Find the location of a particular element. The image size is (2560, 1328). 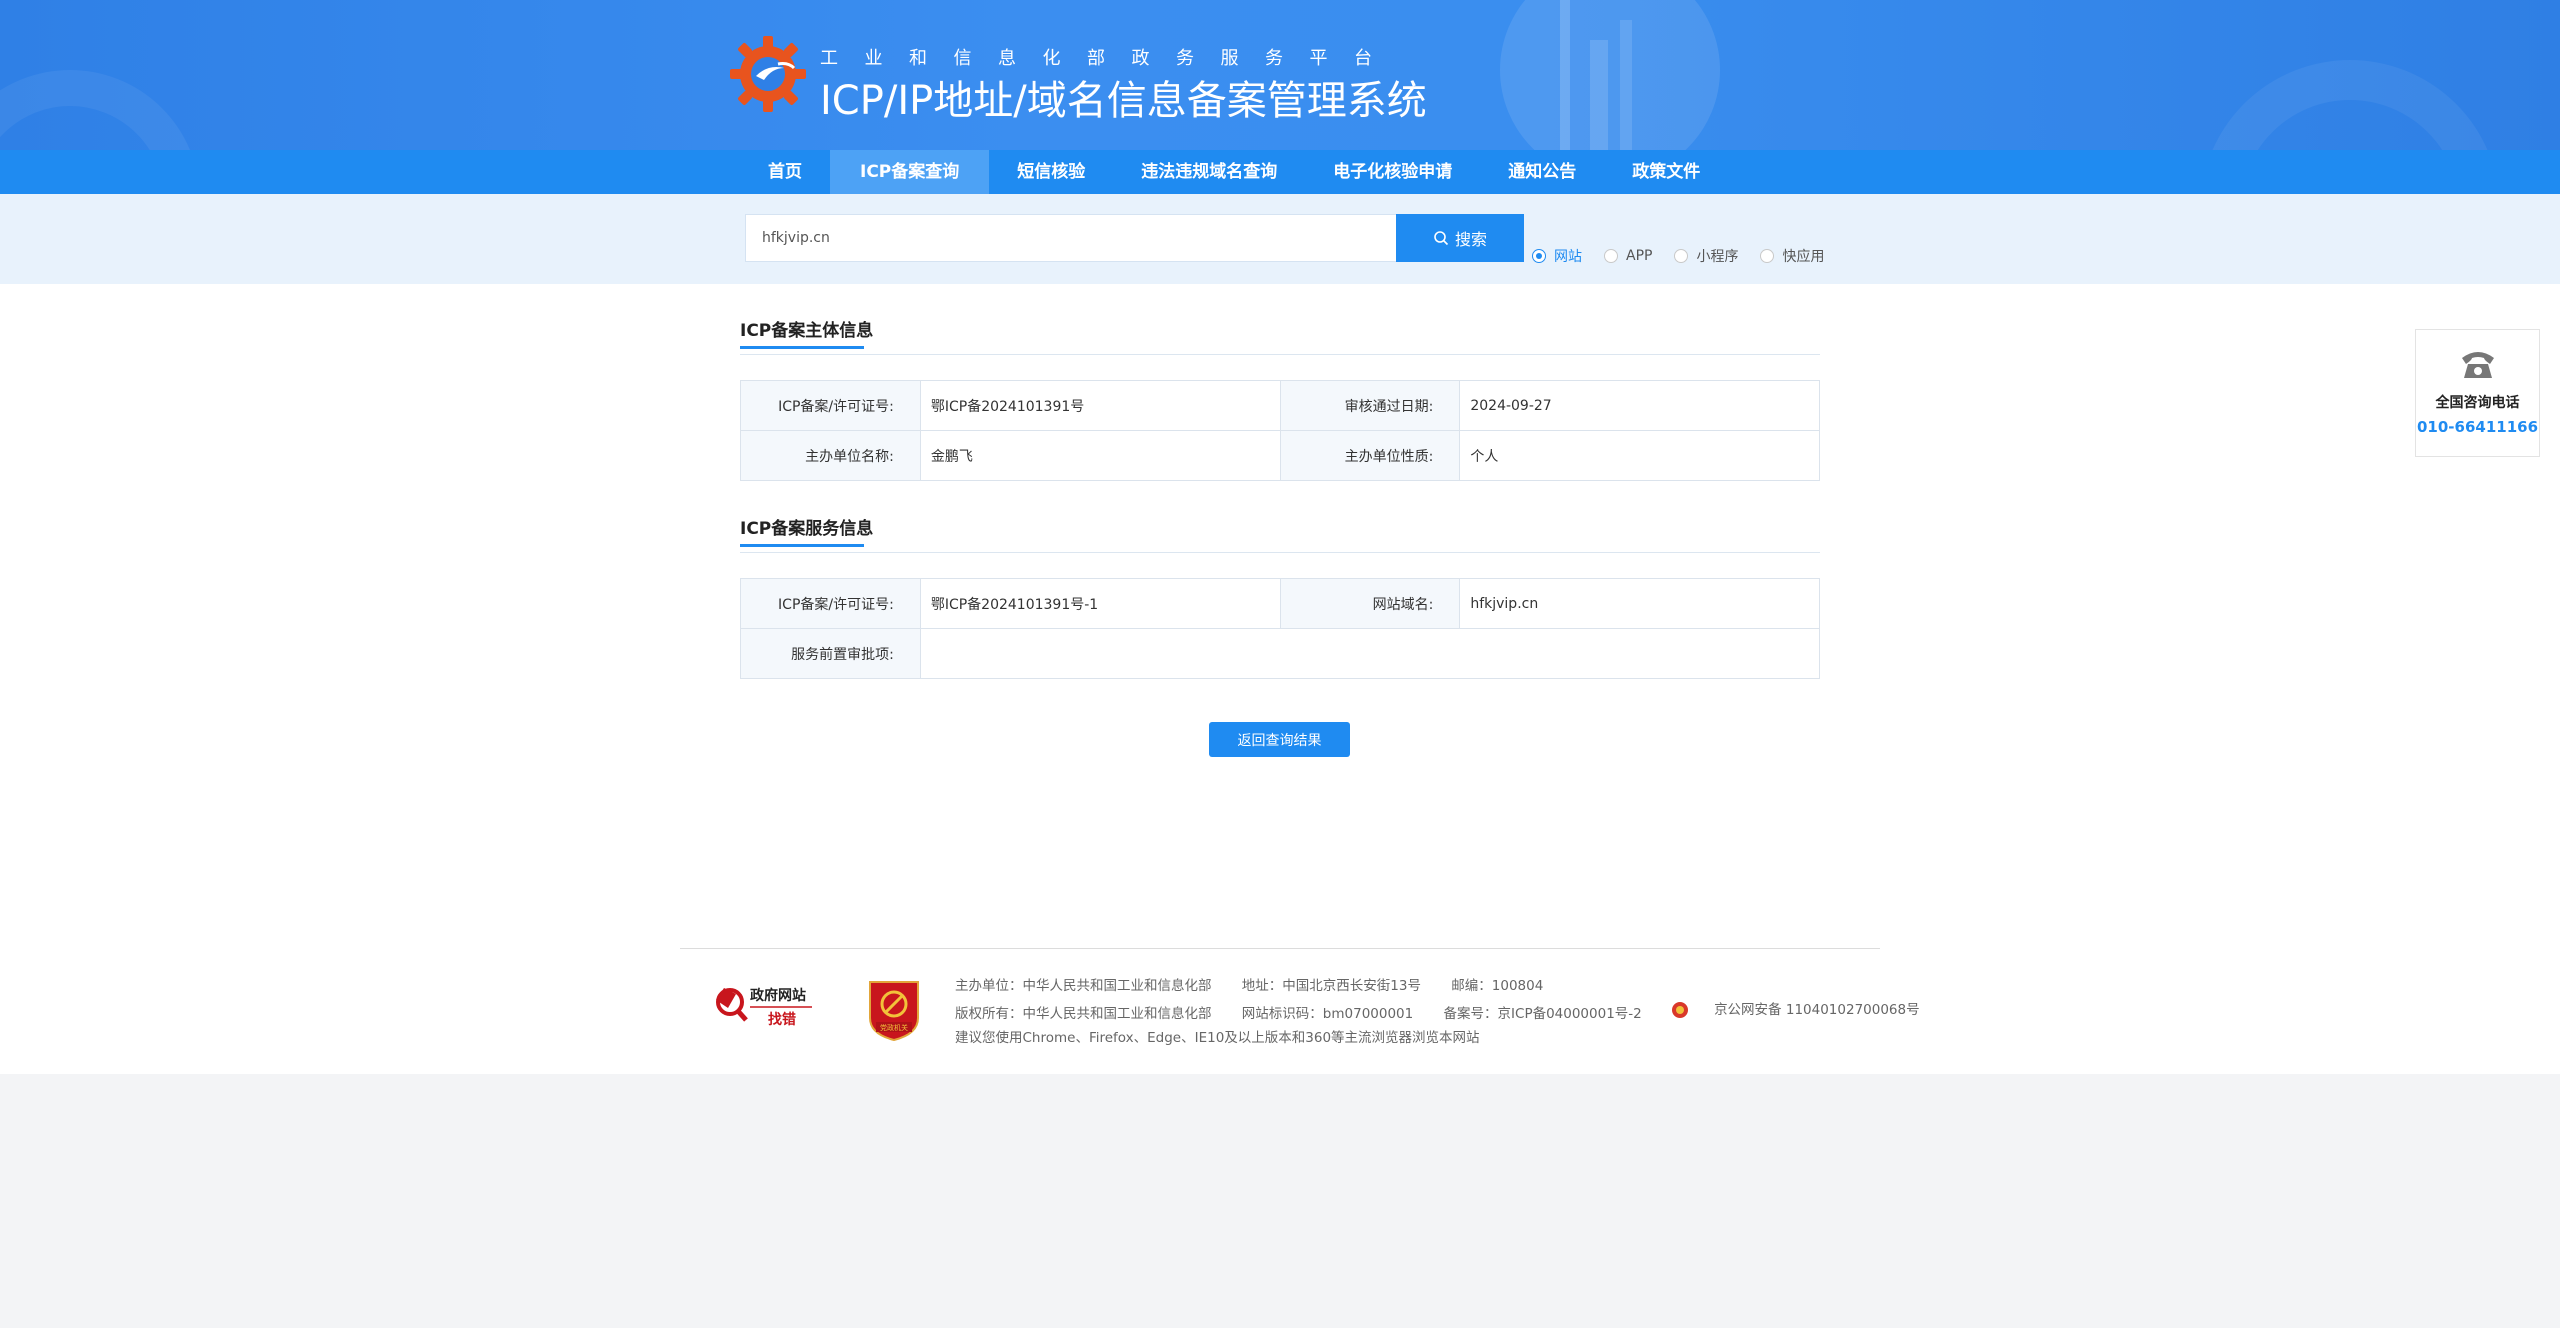

search-bar: 搜索 网站 APP 小程序 快应用 is located at coordinates (1280, 239).